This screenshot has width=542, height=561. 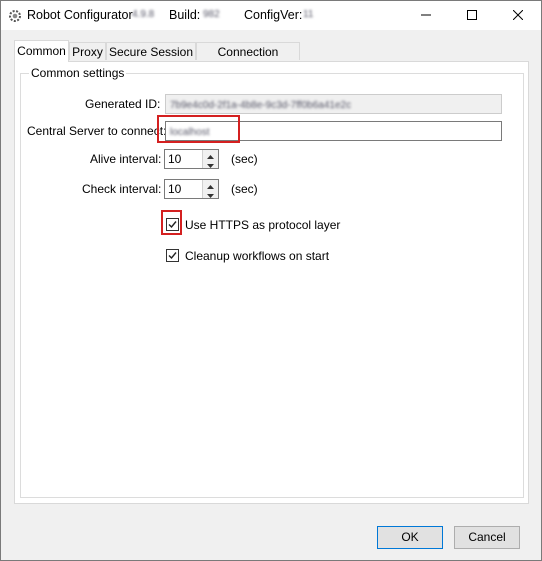 What do you see at coordinates (308, 14) in the screenshot?
I see `configver-value-redacted: 11` at bounding box center [308, 14].